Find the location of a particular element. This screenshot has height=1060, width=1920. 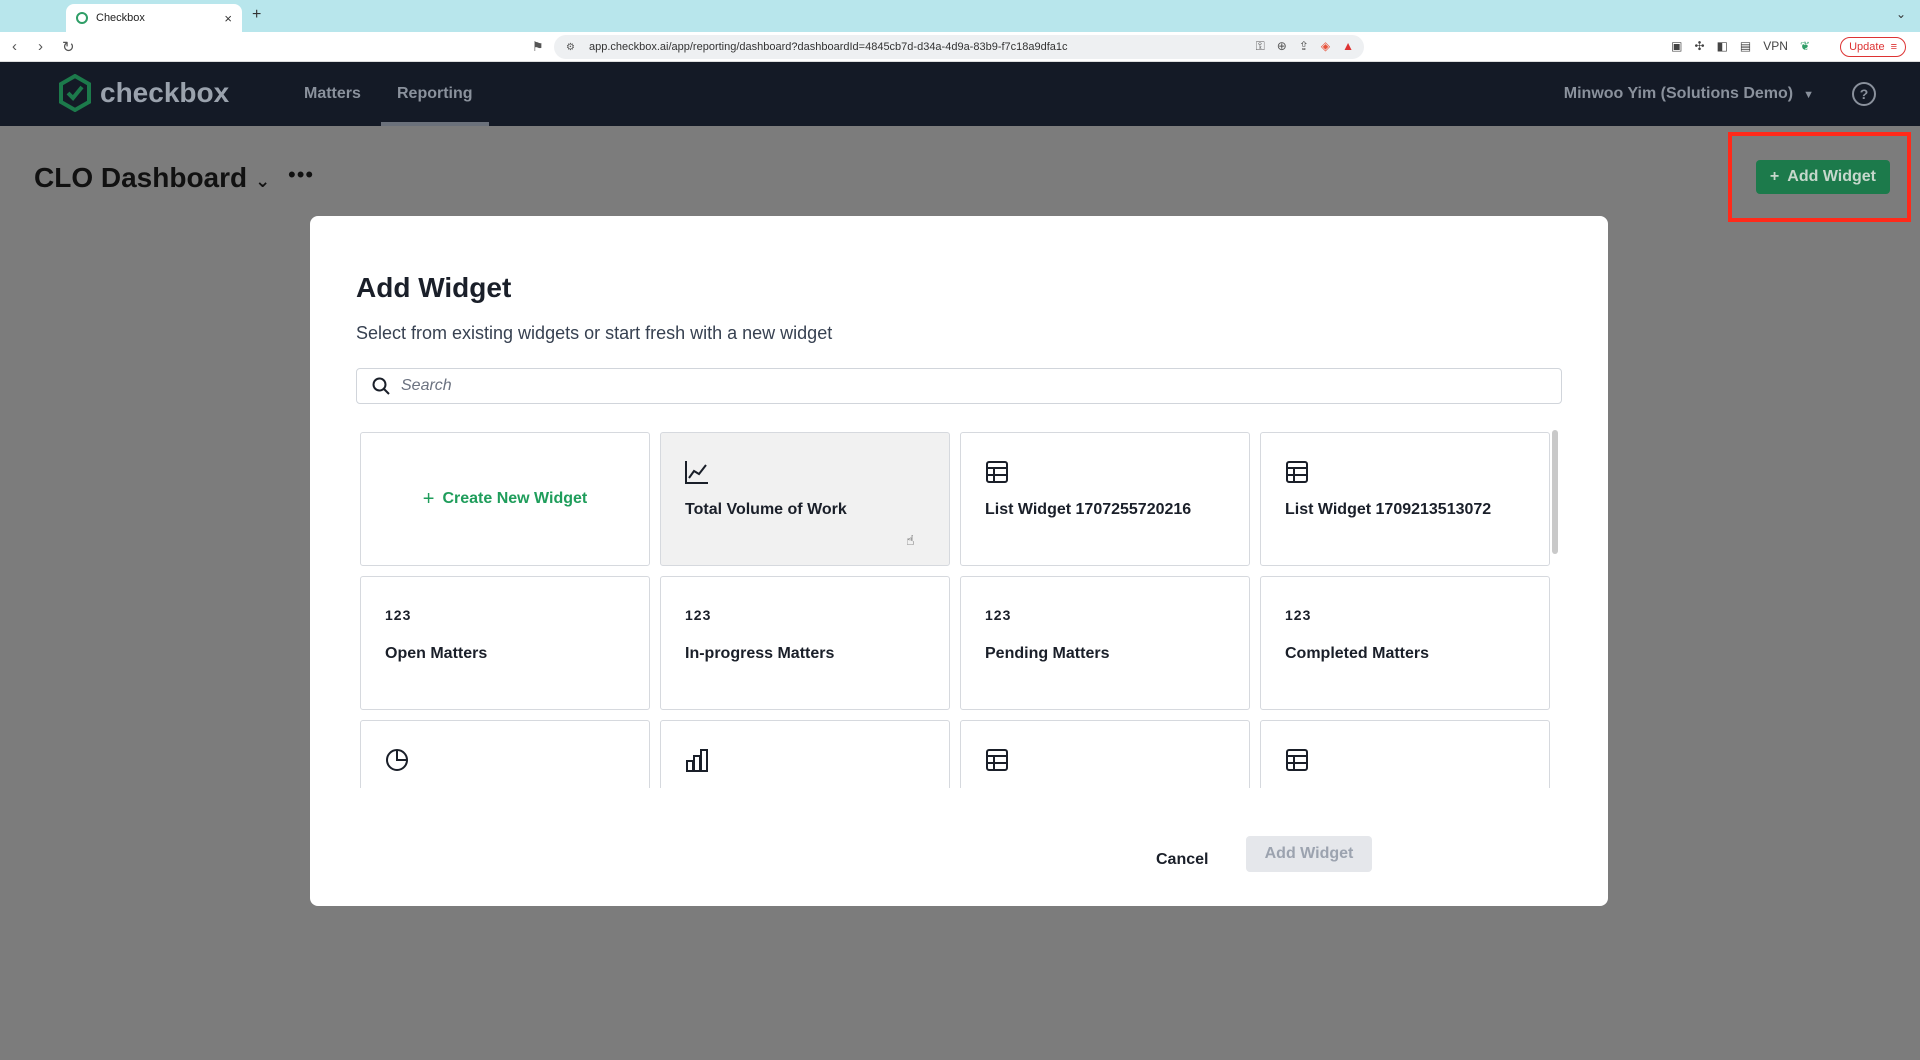

share-icon: ⇪ is located at coordinates (1304, 46).